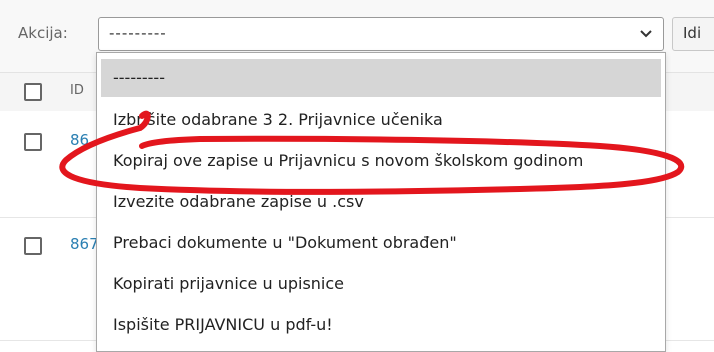  Describe the element at coordinates (84, 244) in the screenshot. I see `row-id-link: 867` at that location.